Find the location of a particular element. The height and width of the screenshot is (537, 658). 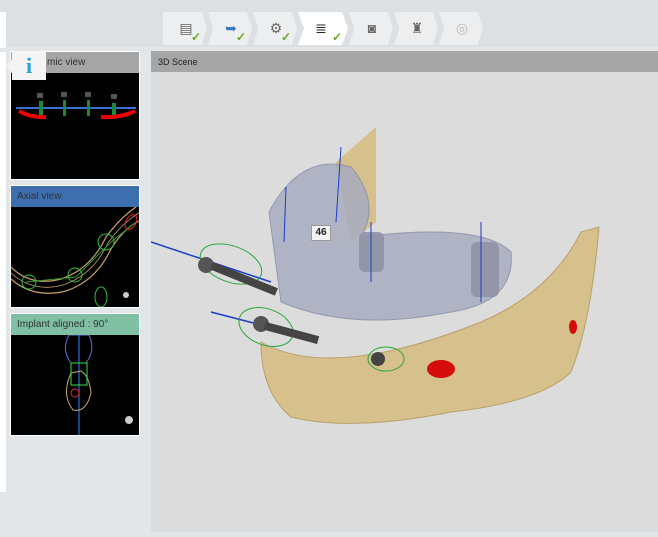

tooth-number-label: 46 is located at coordinates (321, 233).